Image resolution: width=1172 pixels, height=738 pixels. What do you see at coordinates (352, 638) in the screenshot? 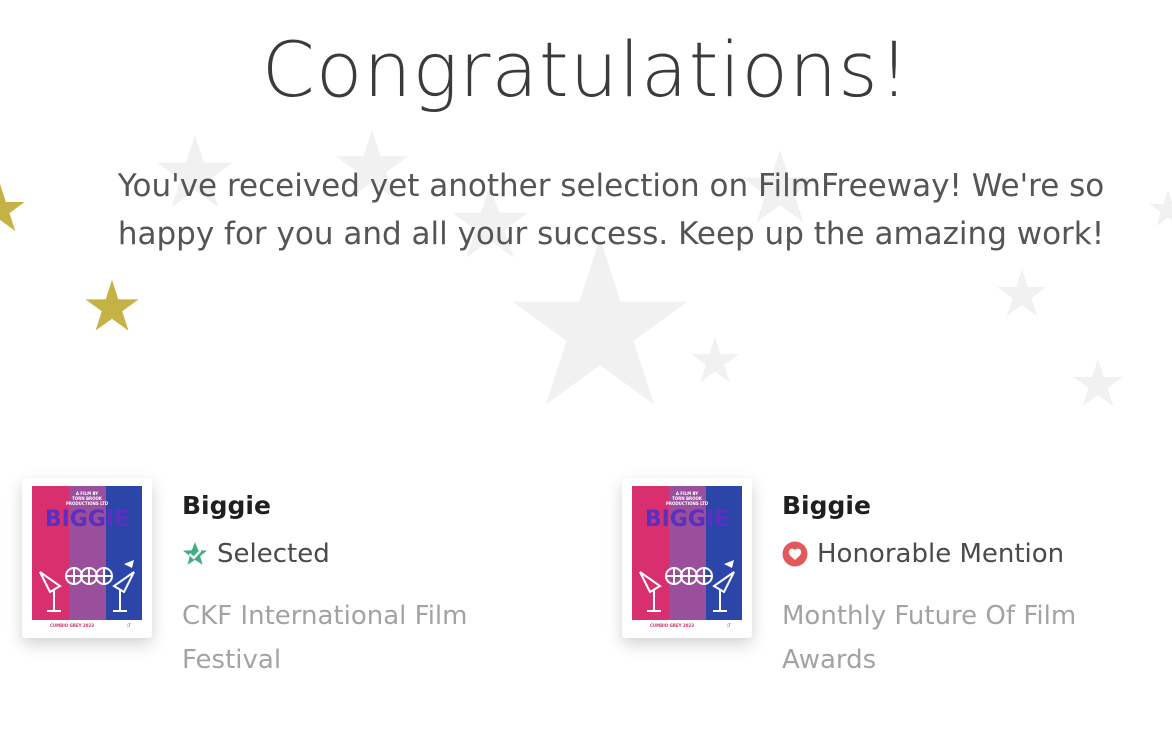
I see `festival-name: CKF International Film Festival` at bounding box center [352, 638].